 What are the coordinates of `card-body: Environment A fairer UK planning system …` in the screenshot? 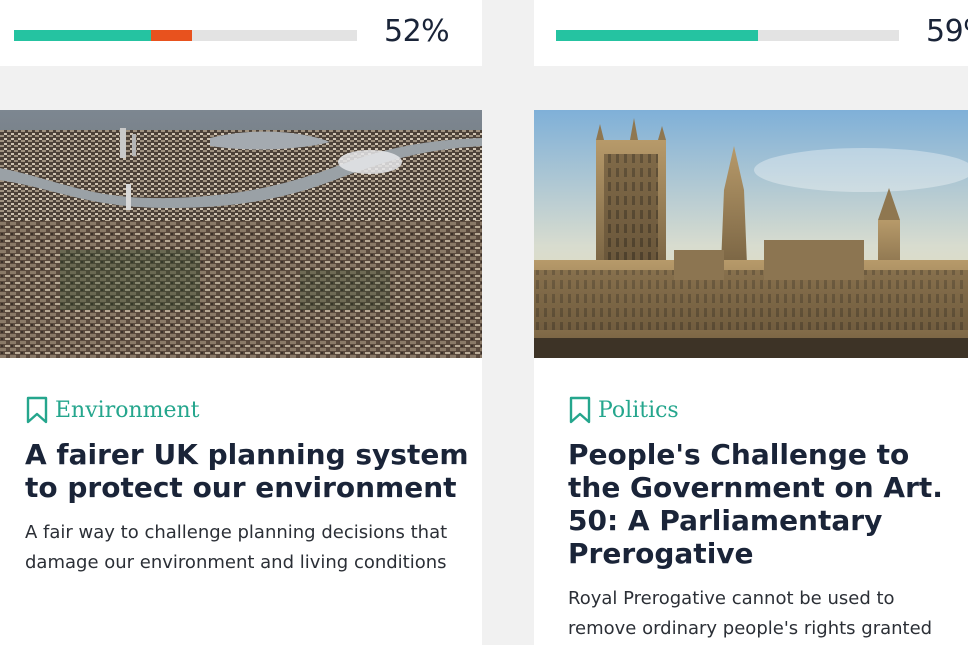 It's located at (248, 487).